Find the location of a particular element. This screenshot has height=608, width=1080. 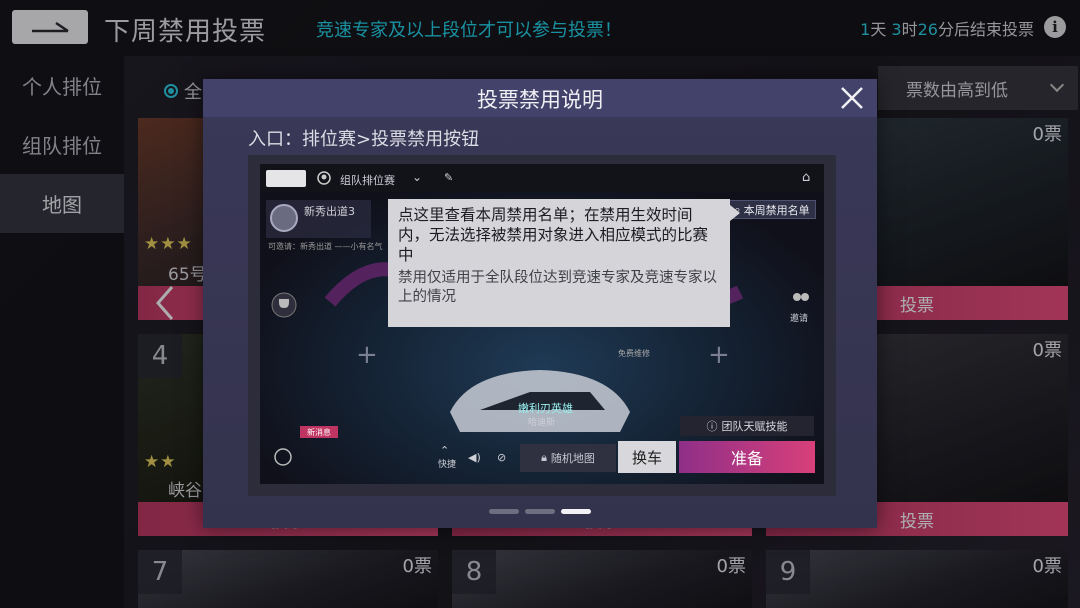

team-talent-label: ⓘ 团队天赋技能 is located at coordinates (747, 426).